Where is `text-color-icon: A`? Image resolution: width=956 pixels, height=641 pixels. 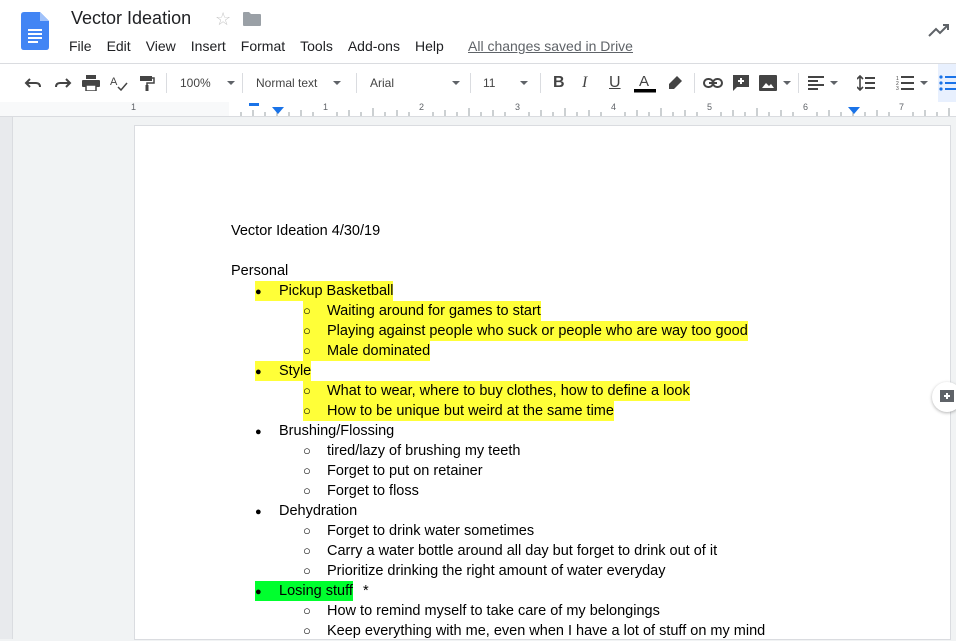 text-color-icon: A is located at coordinates (645, 83).